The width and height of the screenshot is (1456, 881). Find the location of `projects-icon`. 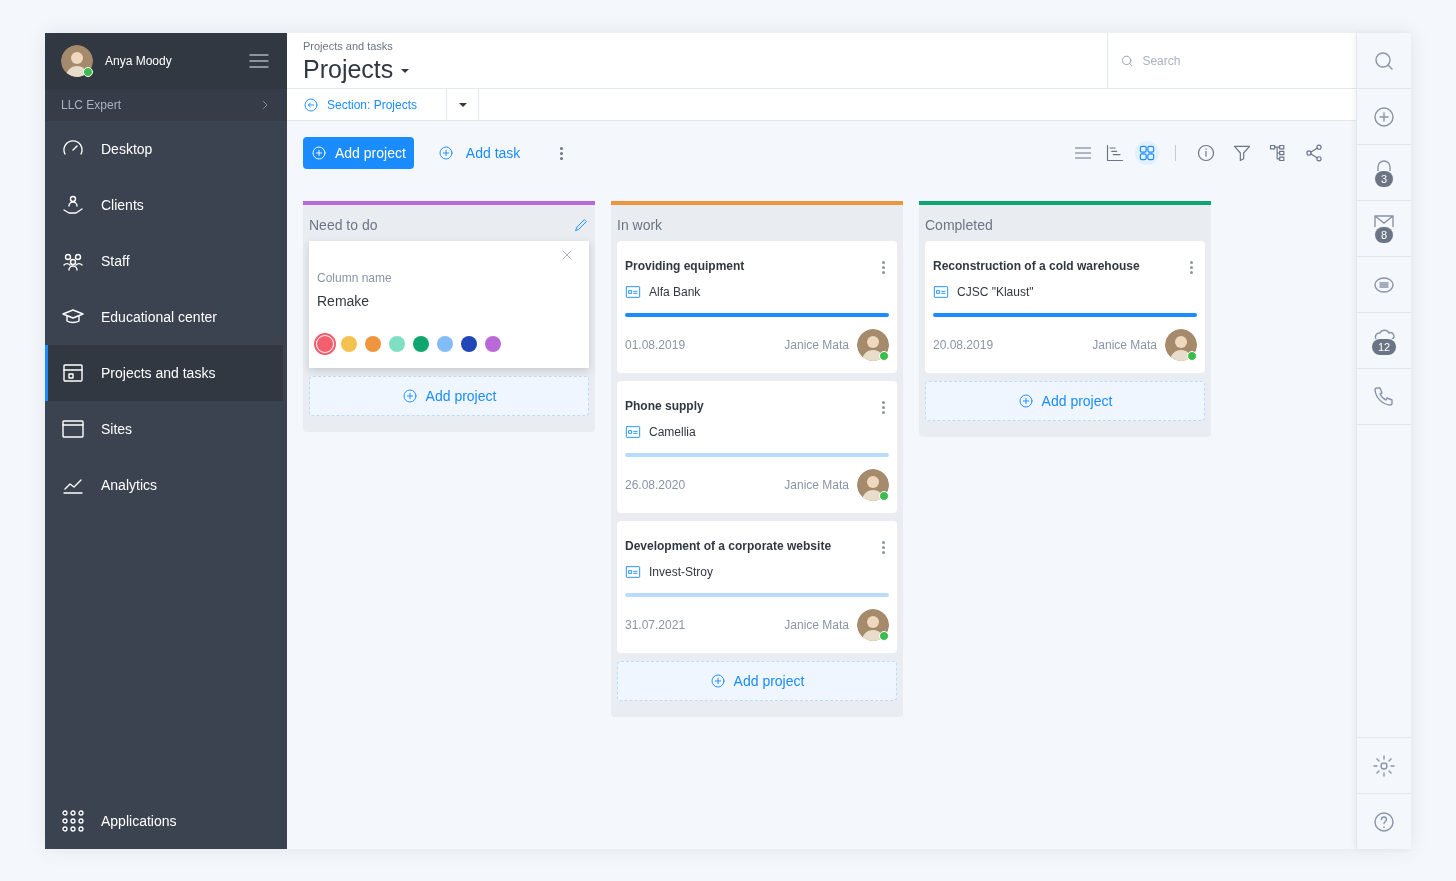

projects-icon is located at coordinates (73, 373).